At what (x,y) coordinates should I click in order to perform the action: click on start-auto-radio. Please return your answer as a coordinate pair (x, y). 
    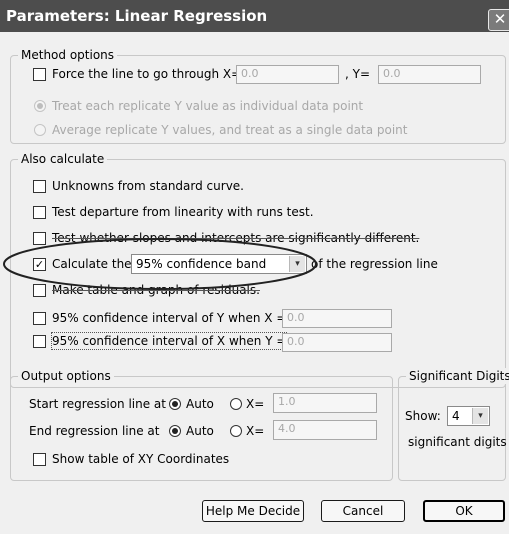
    Looking at the image, I should click on (175, 404).